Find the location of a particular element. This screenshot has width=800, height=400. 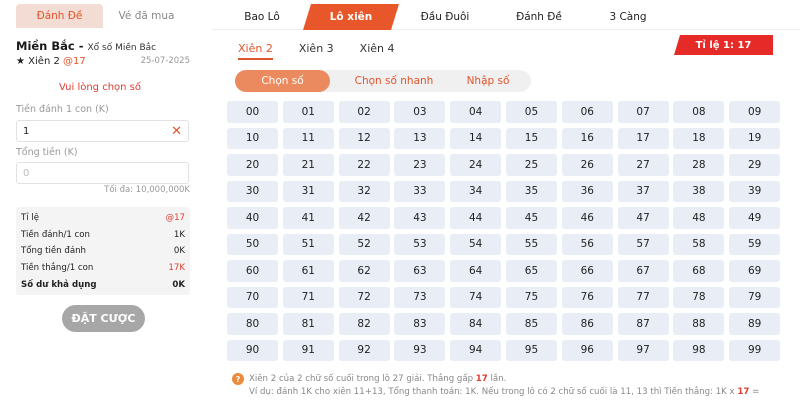

number-cell: 14 is located at coordinates (476, 138).